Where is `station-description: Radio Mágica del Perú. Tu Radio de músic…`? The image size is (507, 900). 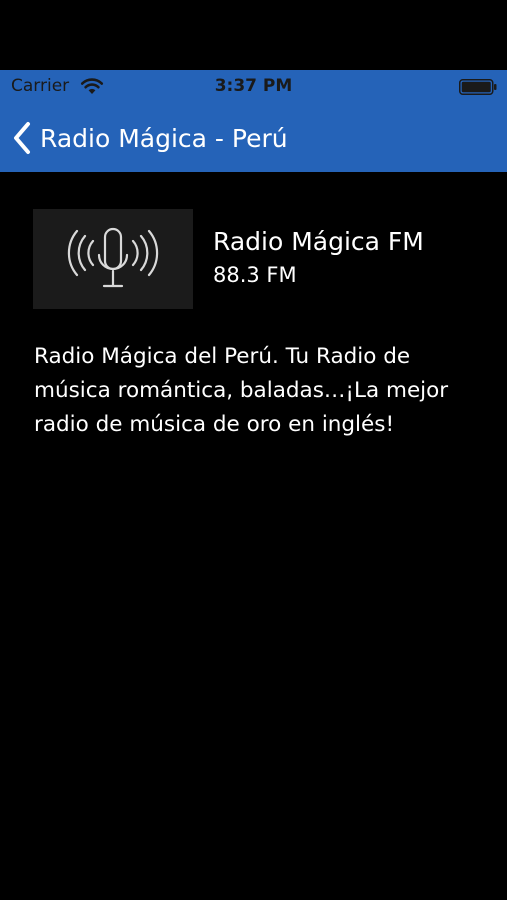 station-description: Radio Mágica del Perú. Tu Radio de músic… is located at coordinates (241, 390).